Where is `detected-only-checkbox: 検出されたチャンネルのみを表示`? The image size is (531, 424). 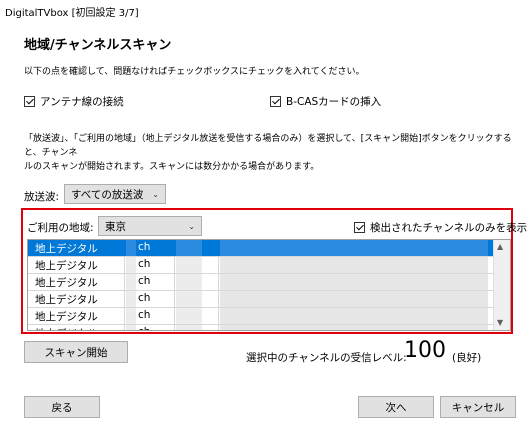 detected-only-checkbox: 検出されたチャンネルのみを表示 is located at coordinates (440, 227).